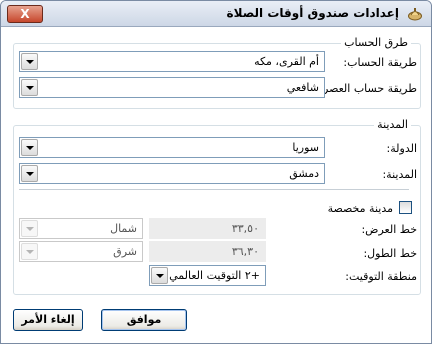 The height and width of the screenshot is (344, 432). What do you see at coordinates (360, 208) in the screenshot?
I see `custom-city-label: مدينة مخصصة` at bounding box center [360, 208].